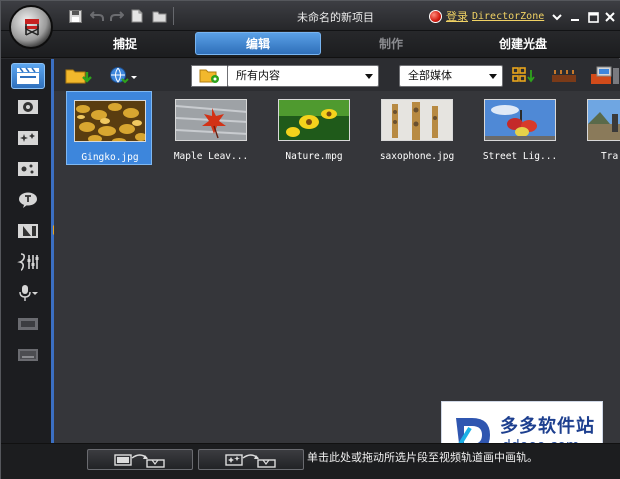  Describe the element at coordinates (314, 156) in the screenshot. I see `media-item-caption: Nature.mpg` at that location.